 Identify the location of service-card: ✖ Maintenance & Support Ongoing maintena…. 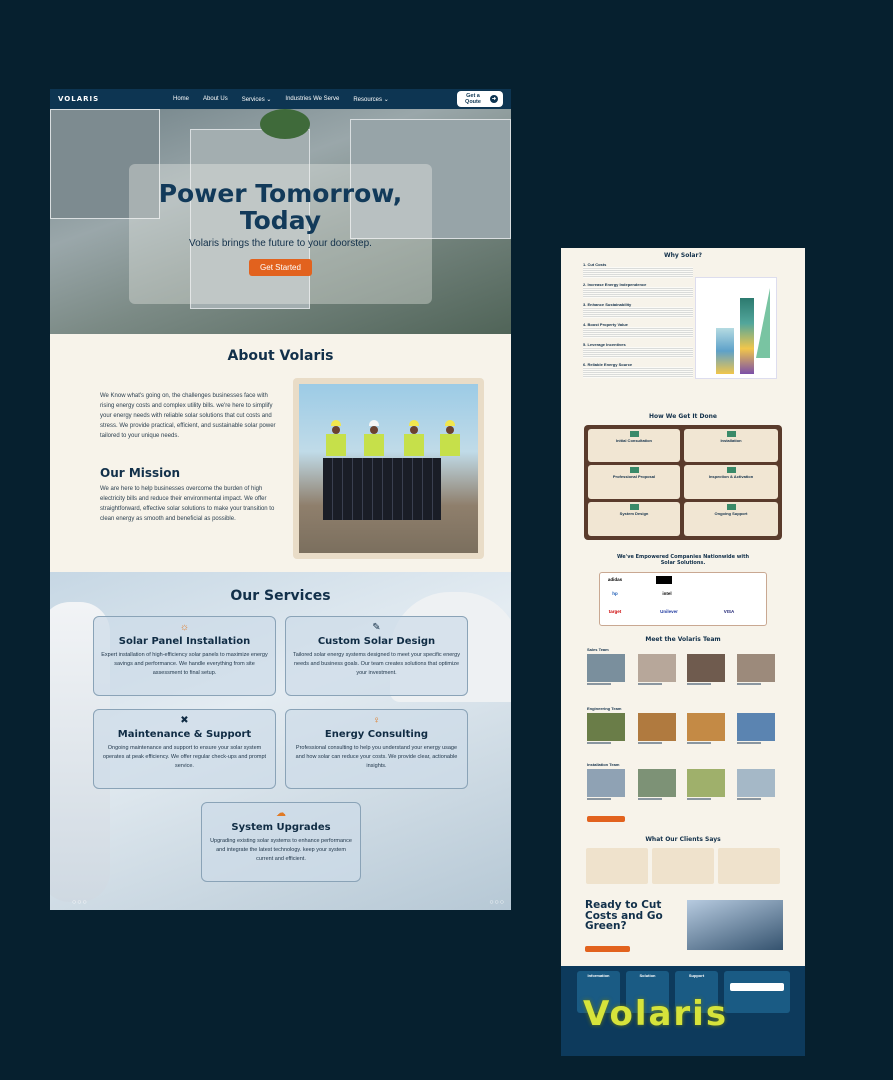
(184, 749).